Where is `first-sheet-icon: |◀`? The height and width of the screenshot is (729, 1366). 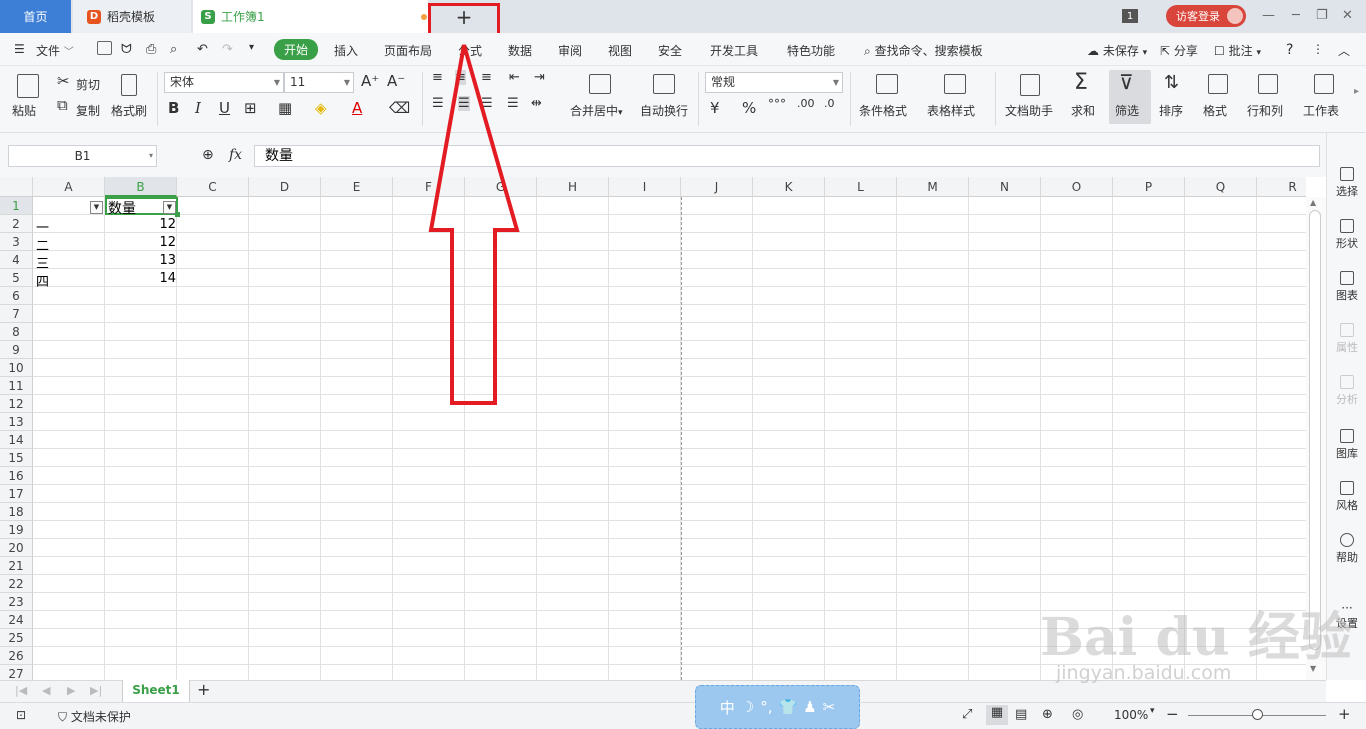
first-sheet-icon: |◀ is located at coordinates (21, 690).